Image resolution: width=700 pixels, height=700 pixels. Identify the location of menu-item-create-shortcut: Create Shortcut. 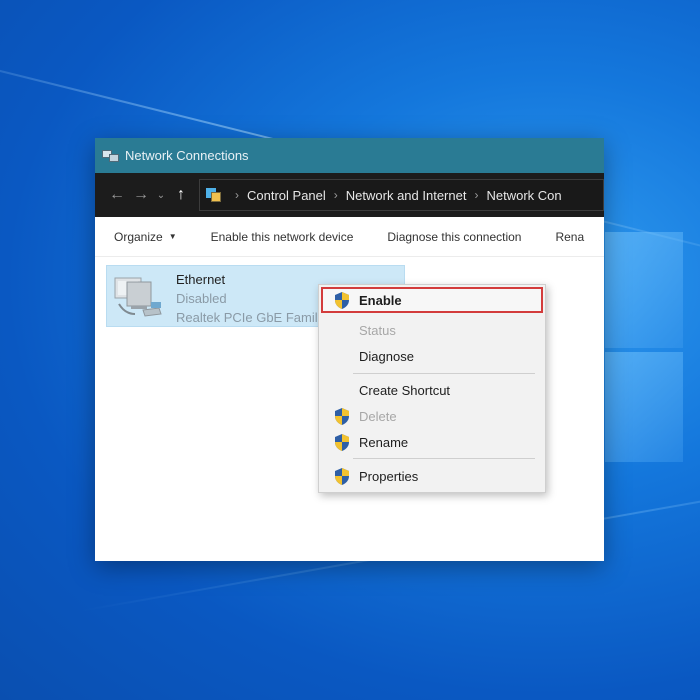
(432, 390).